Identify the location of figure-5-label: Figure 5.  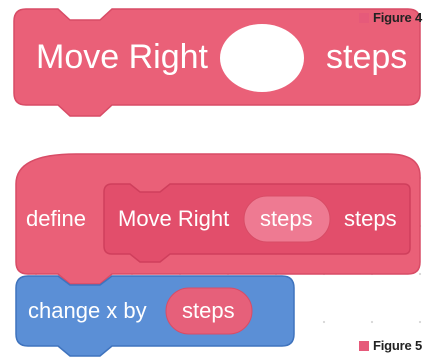
(397, 345).